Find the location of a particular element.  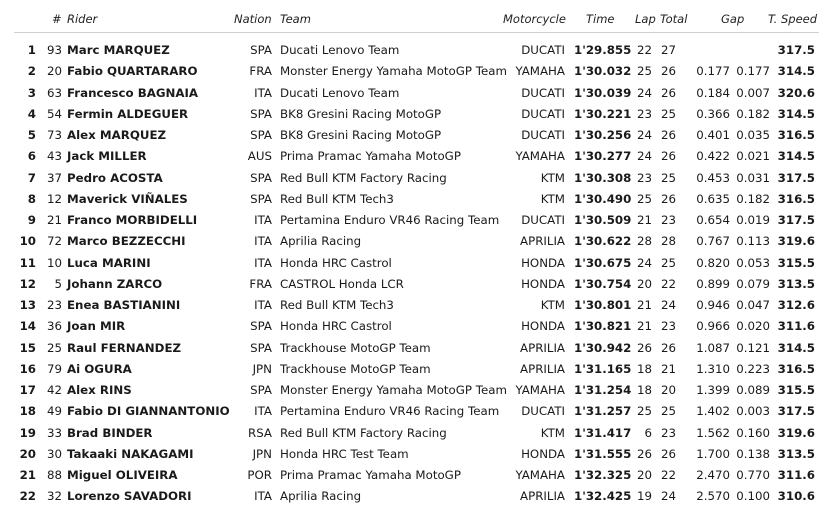

top-speed: 316.5 is located at coordinates (796, 198).